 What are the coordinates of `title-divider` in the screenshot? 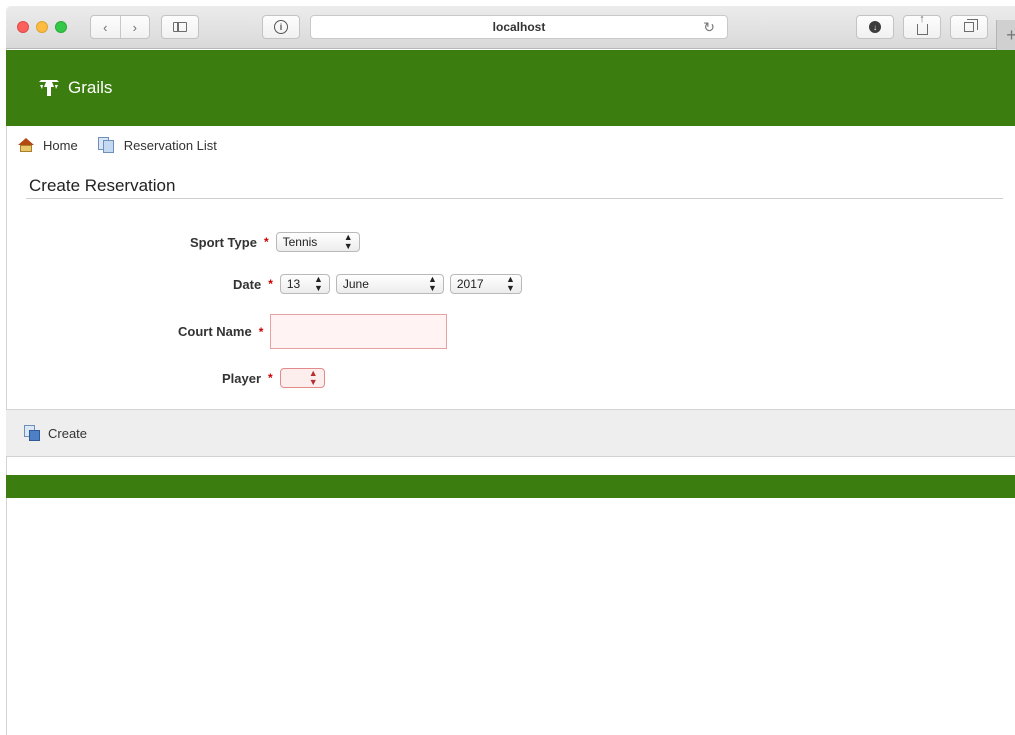 It's located at (514, 198).